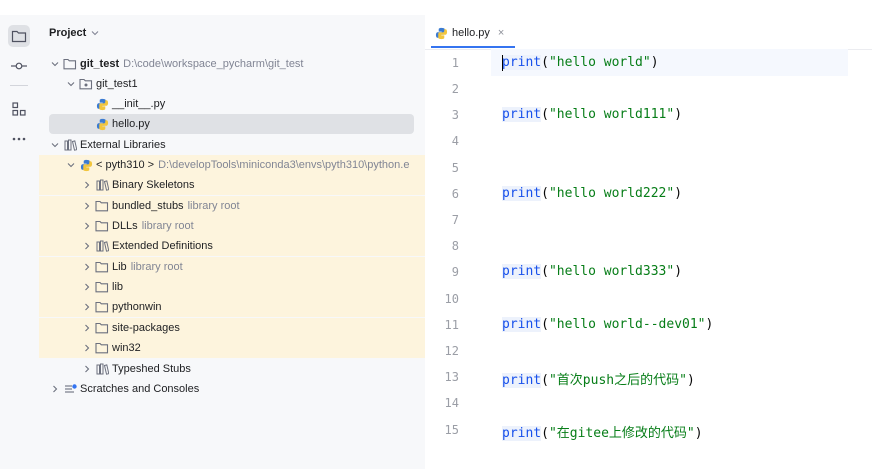 This screenshot has width=872, height=469. Describe the element at coordinates (232, 328) in the screenshot. I see `tree-item-site-packages: site-packages` at that location.